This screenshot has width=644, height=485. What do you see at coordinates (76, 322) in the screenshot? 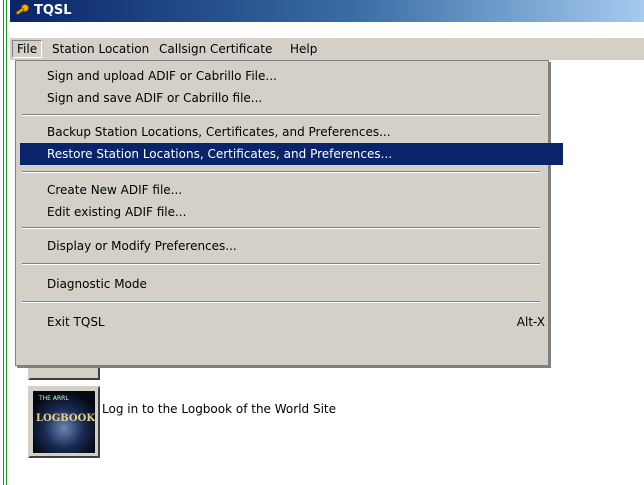
I see `menu-item-label: Exit TQSL` at bounding box center [76, 322].